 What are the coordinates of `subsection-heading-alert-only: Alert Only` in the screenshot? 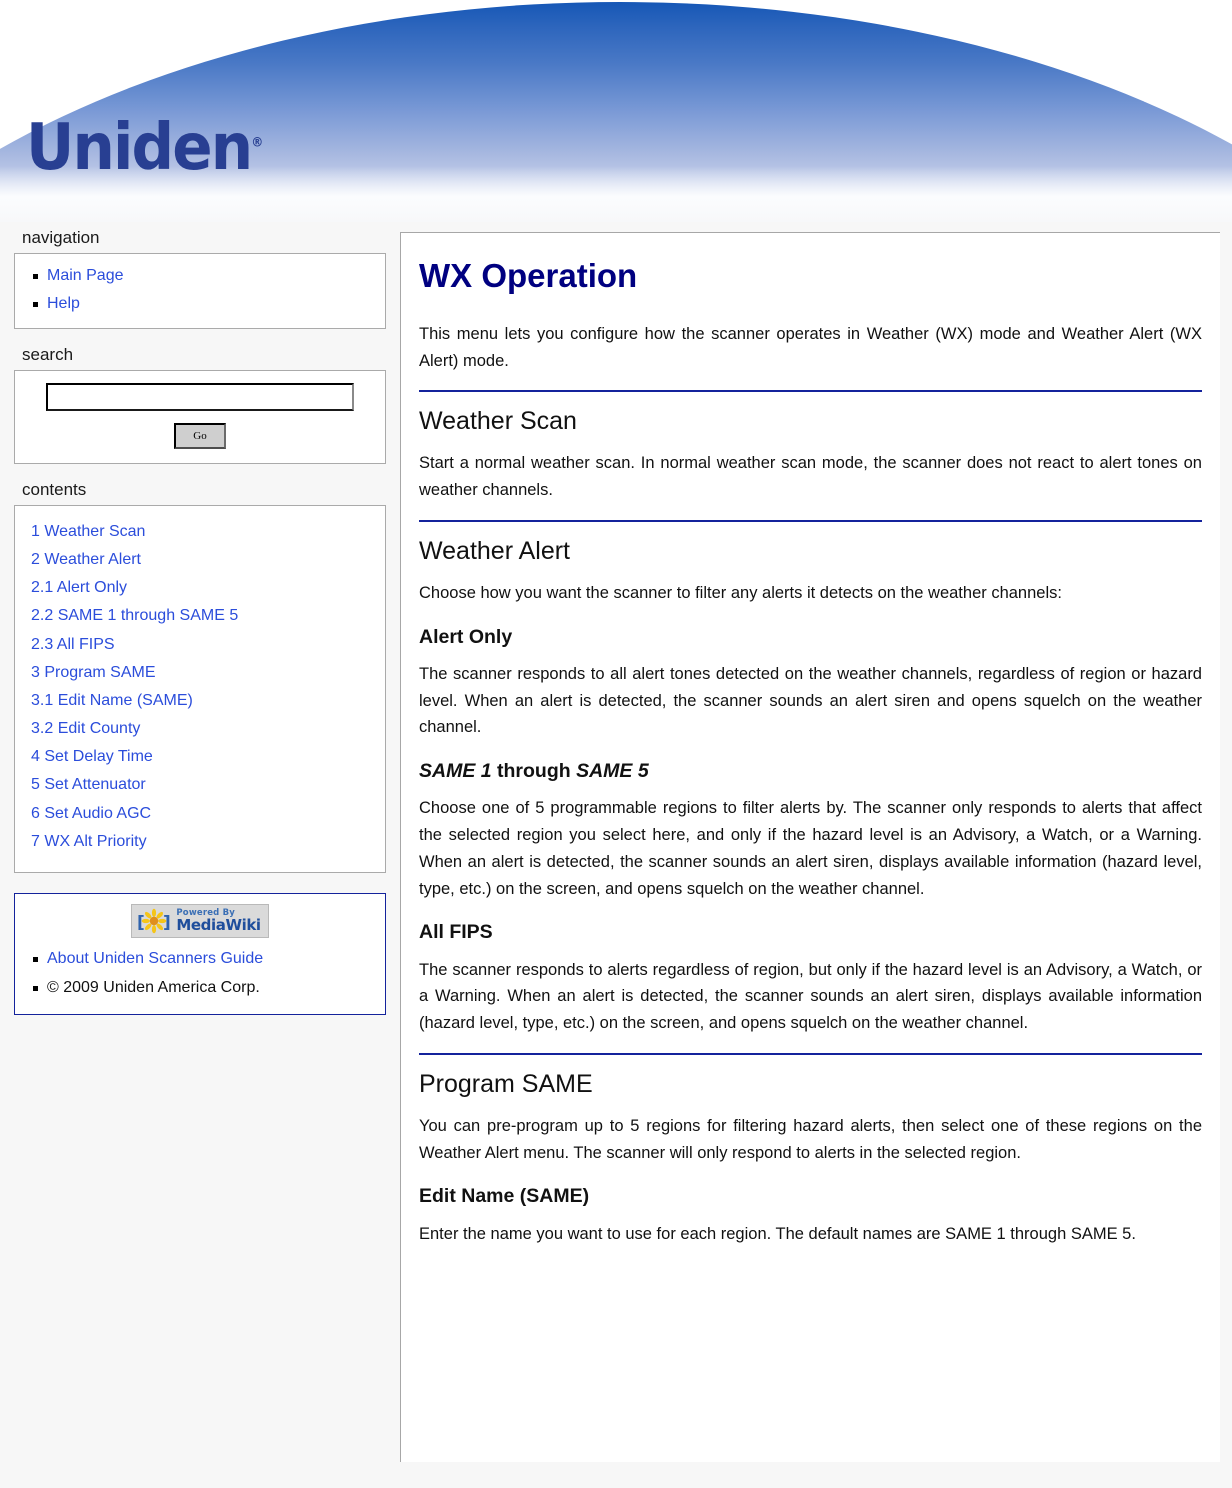 It's located at (466, 636).